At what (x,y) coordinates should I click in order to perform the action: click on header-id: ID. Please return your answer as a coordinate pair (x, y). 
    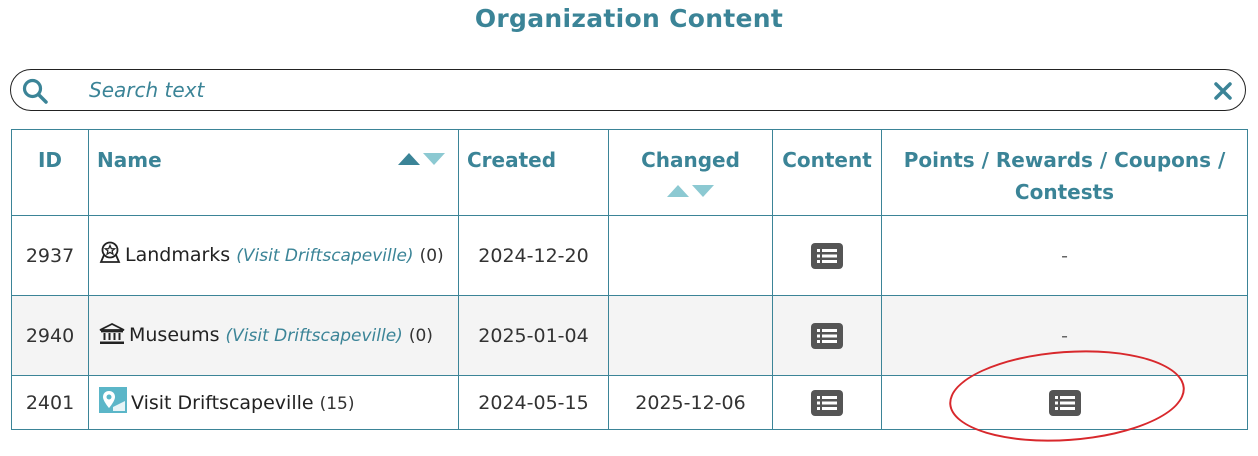
    Looking at the image, I should click on (50, 172).